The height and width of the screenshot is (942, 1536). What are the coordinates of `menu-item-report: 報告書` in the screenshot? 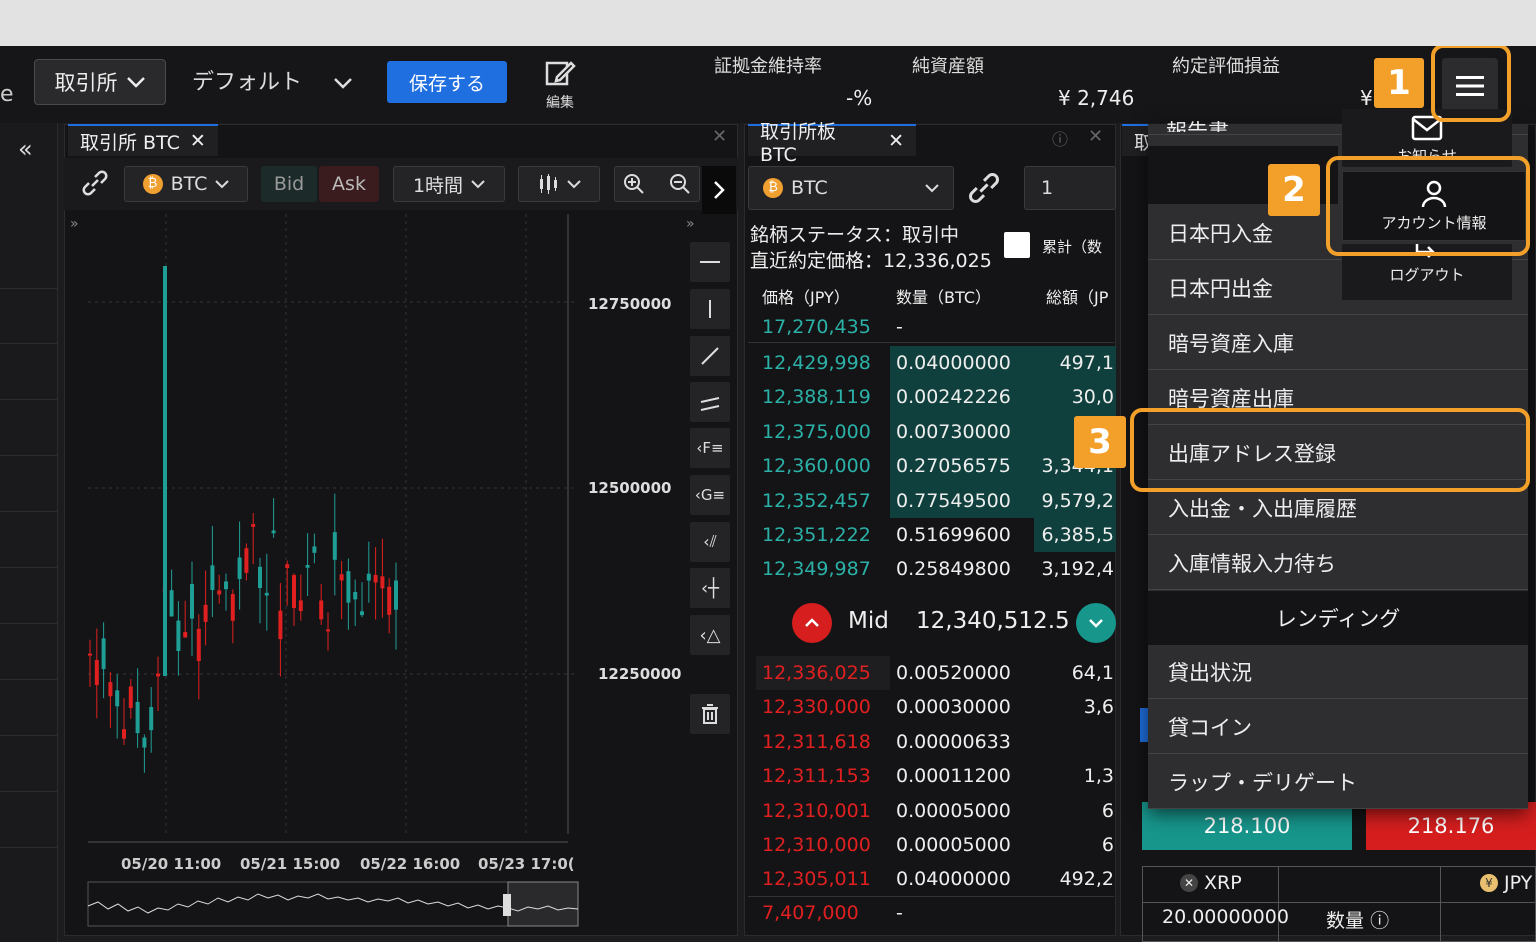 It's located at (1197, 124).